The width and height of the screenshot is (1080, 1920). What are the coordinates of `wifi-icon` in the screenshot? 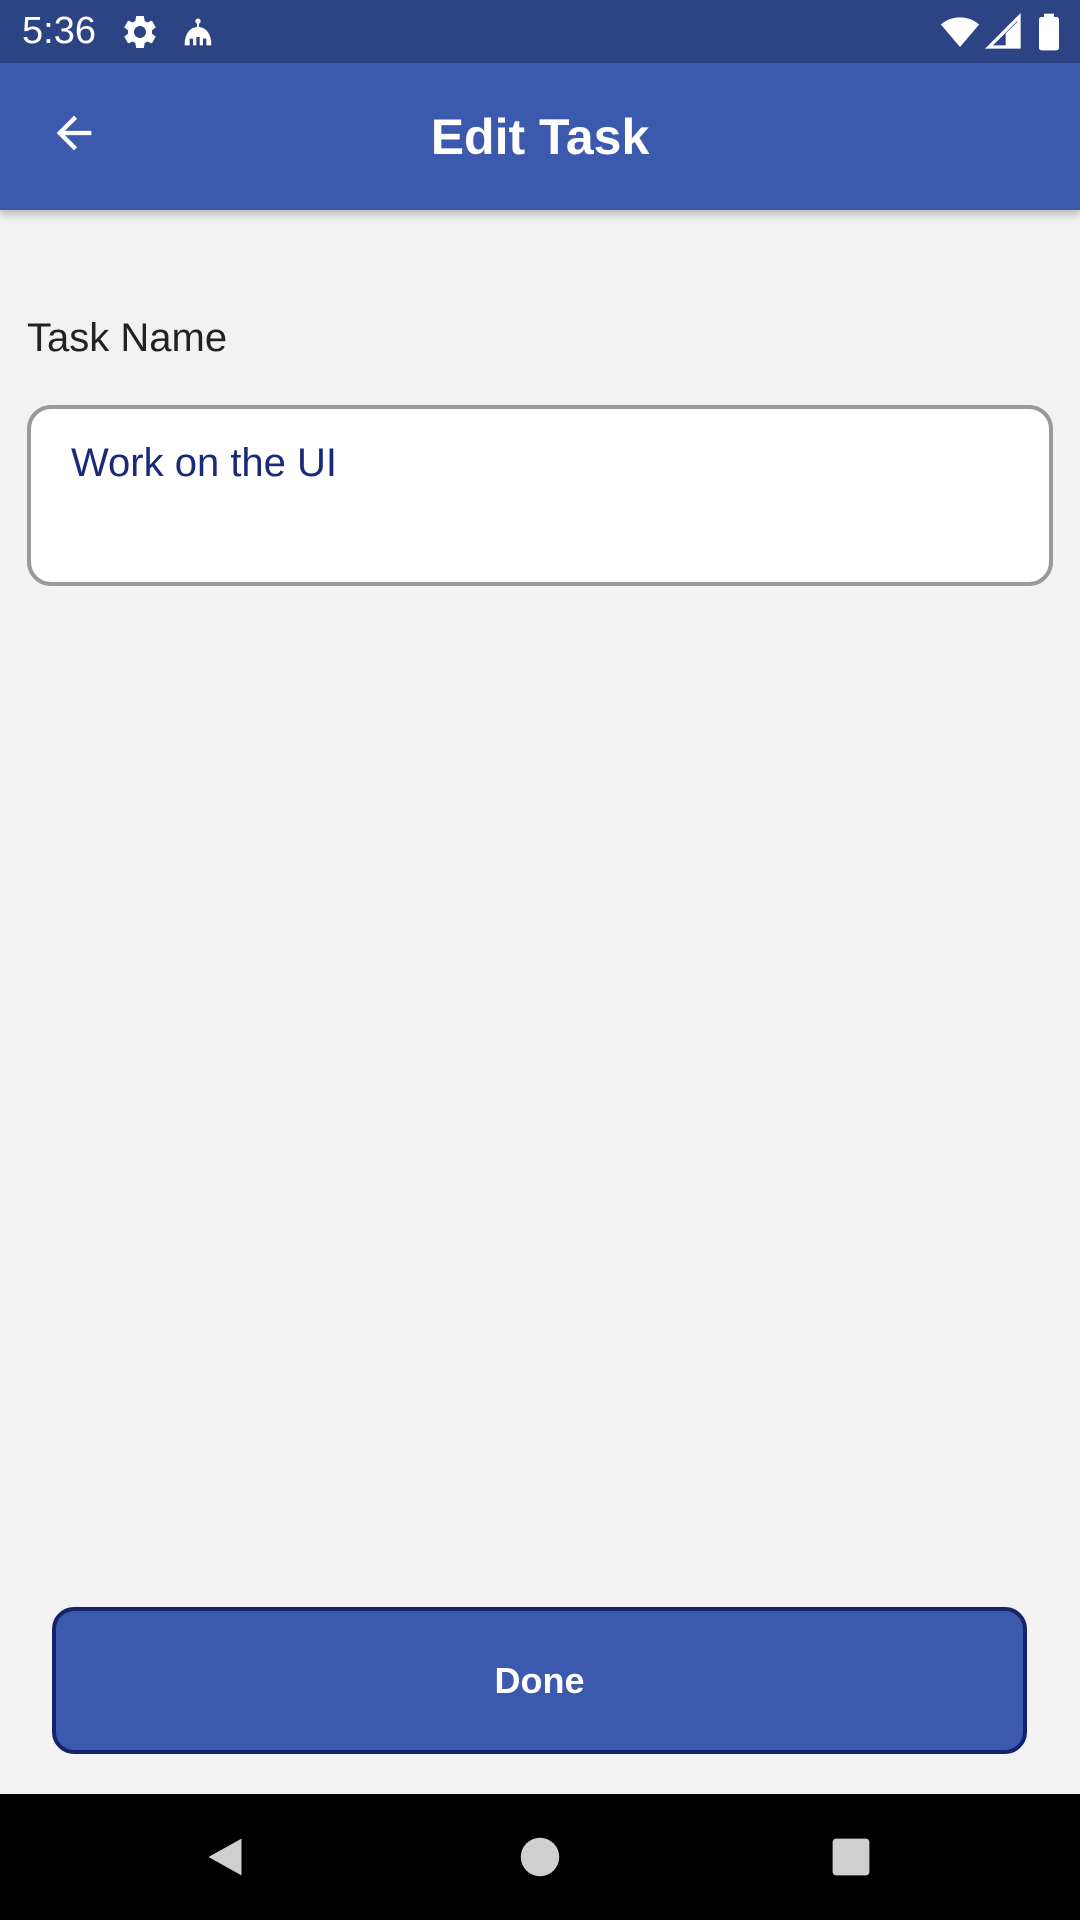 It's located at (960, 32).